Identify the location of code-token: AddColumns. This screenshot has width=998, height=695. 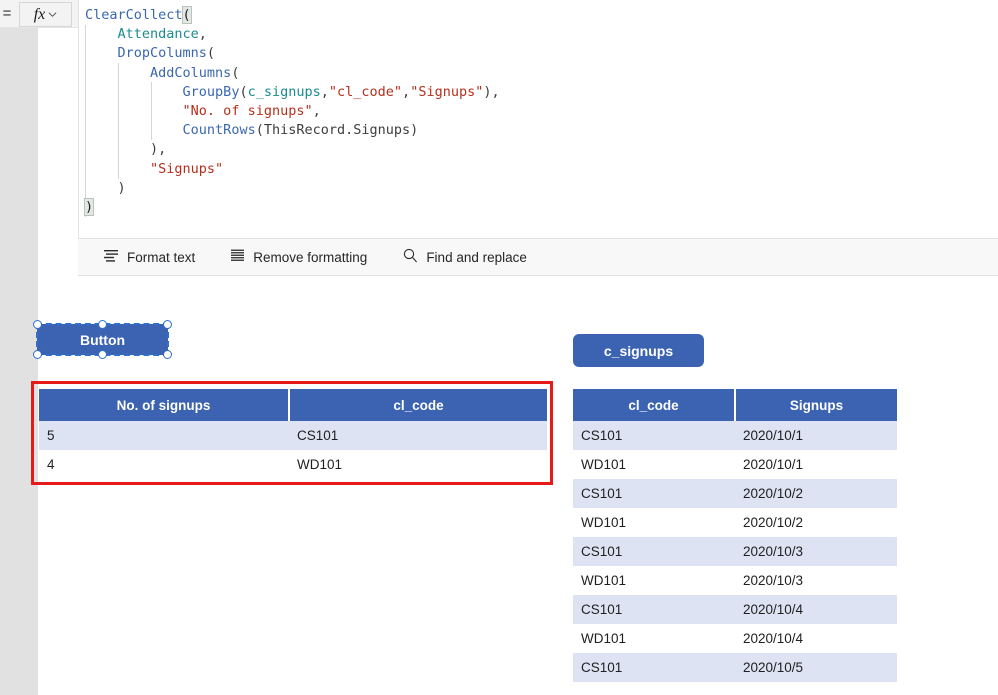
(191, 72).